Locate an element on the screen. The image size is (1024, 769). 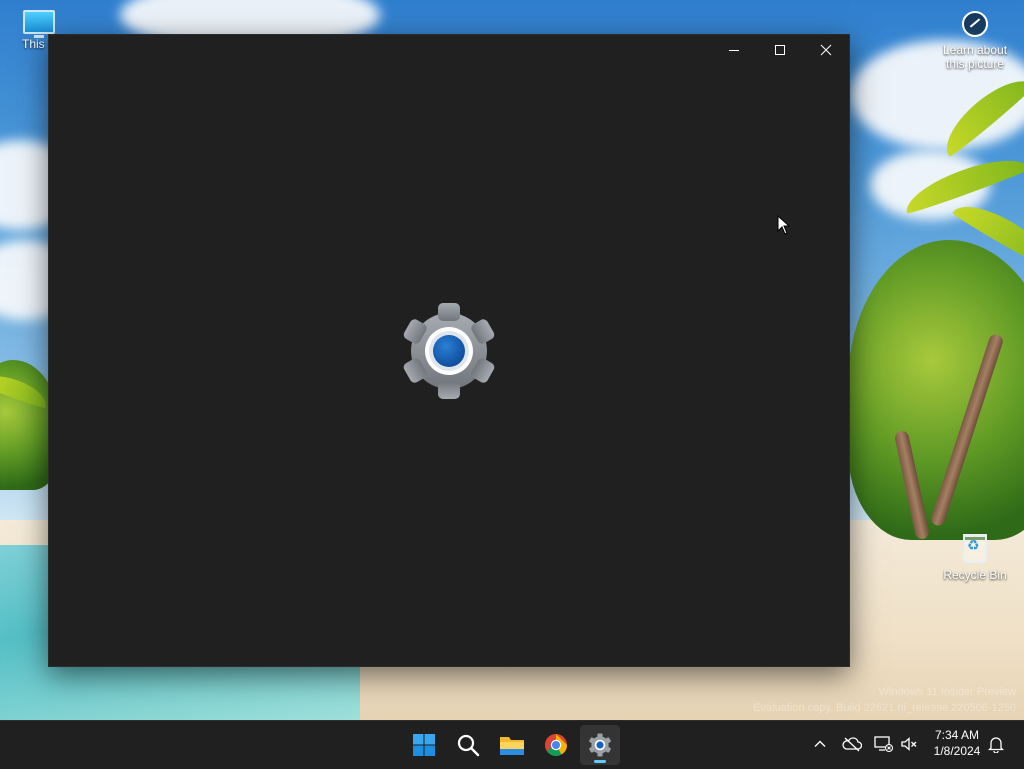
chevron-up-icon is located at coordinates (820, 743).